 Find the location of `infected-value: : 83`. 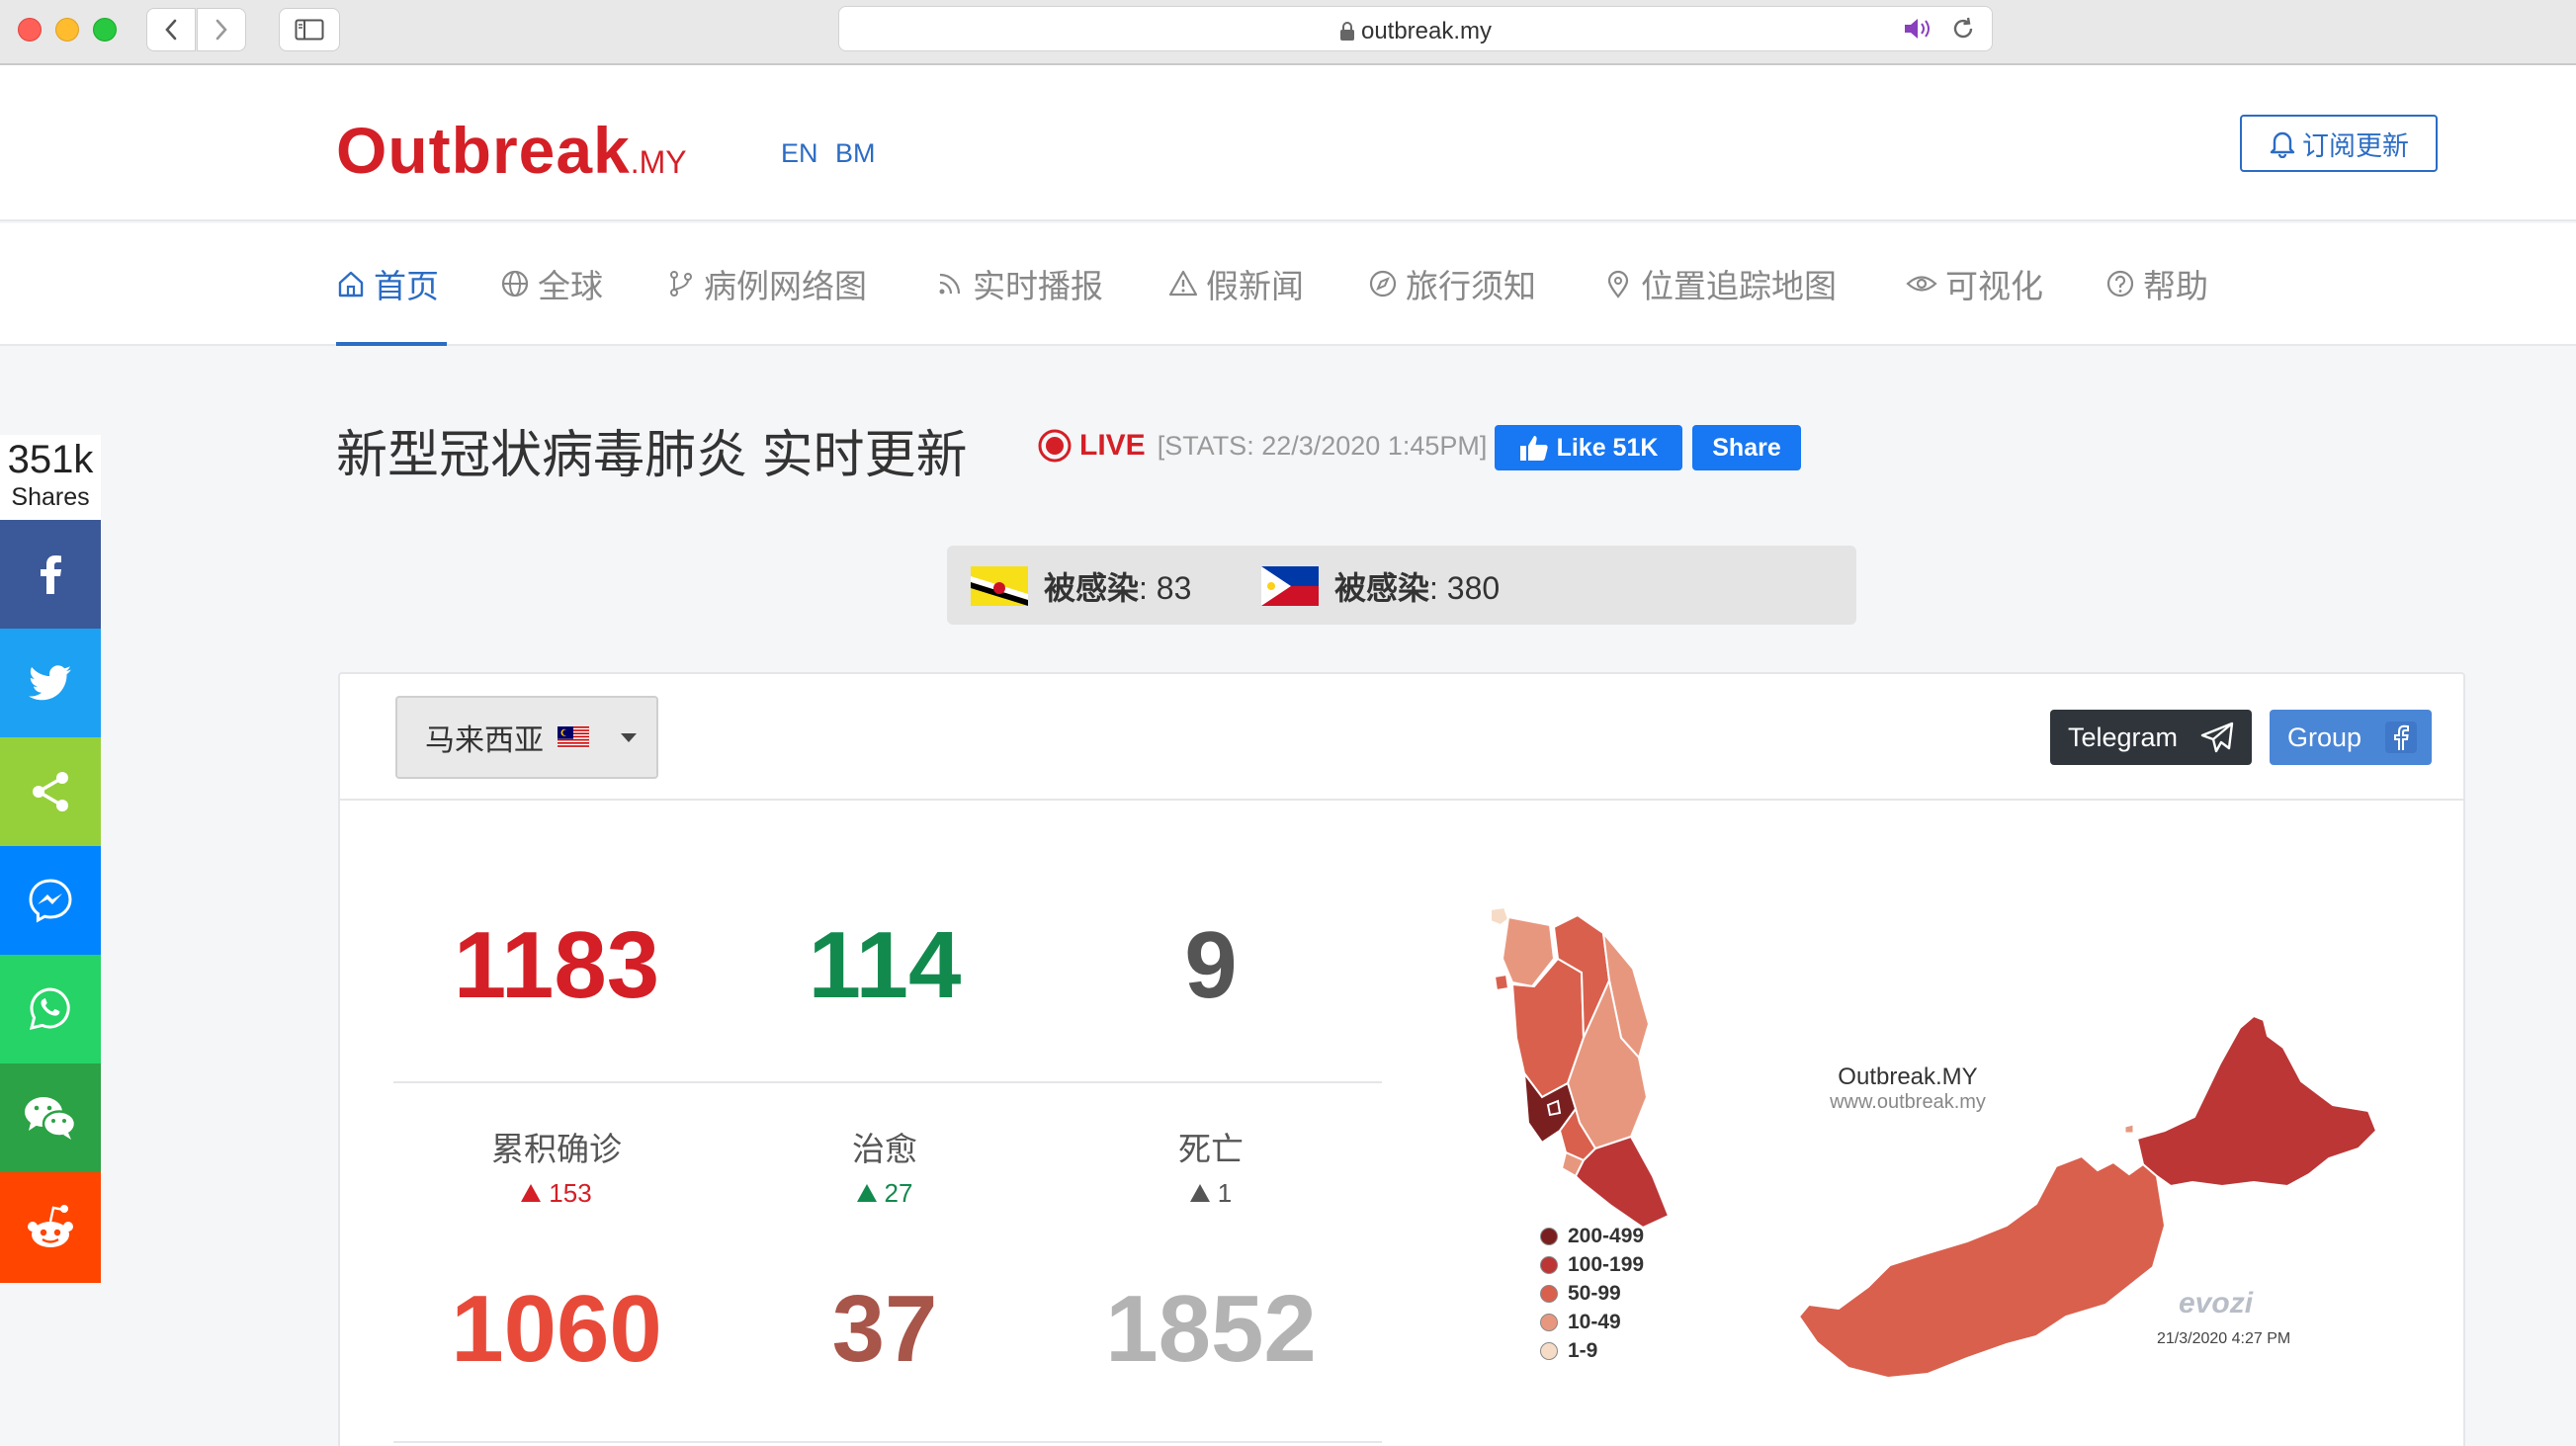

infected-value: : 83 is located at coordinates (1165, 588).